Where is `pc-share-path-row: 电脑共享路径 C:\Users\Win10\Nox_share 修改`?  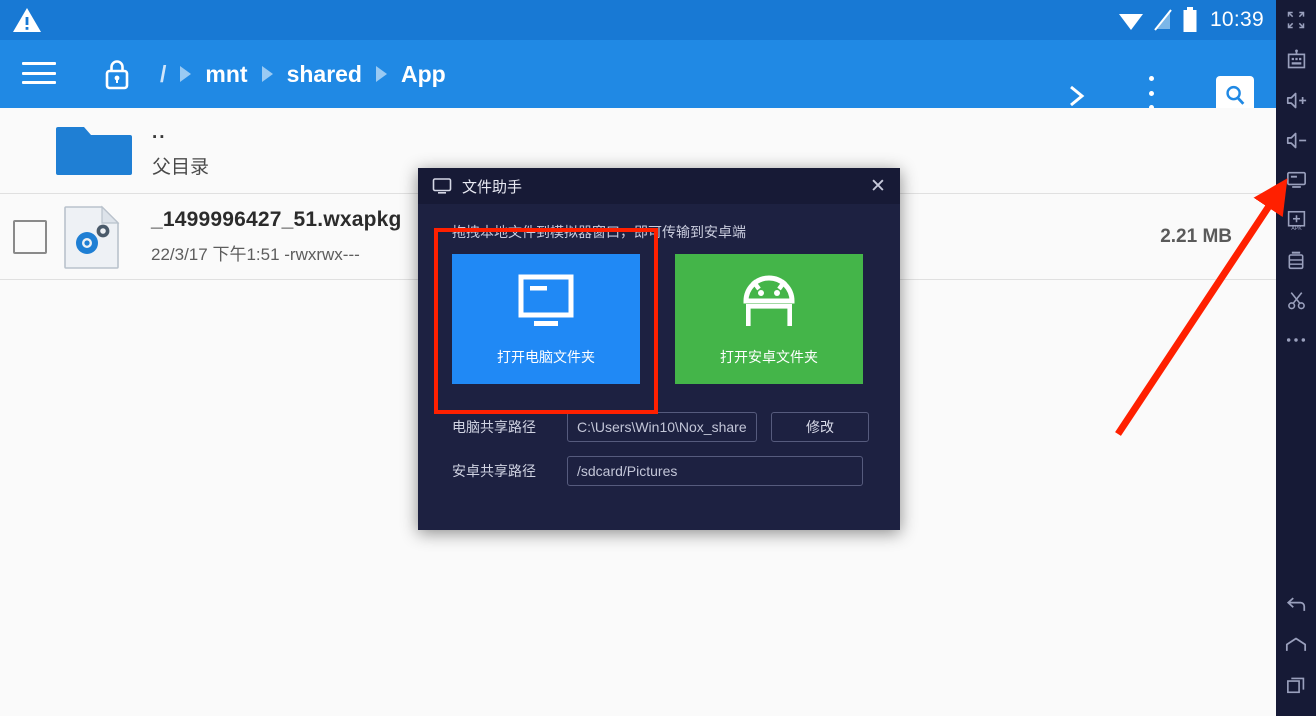
pc-share-path-row: 电脑共享路径 C:\Users\Win10\Nox_share 修改 is located at coordinates (659, 427).